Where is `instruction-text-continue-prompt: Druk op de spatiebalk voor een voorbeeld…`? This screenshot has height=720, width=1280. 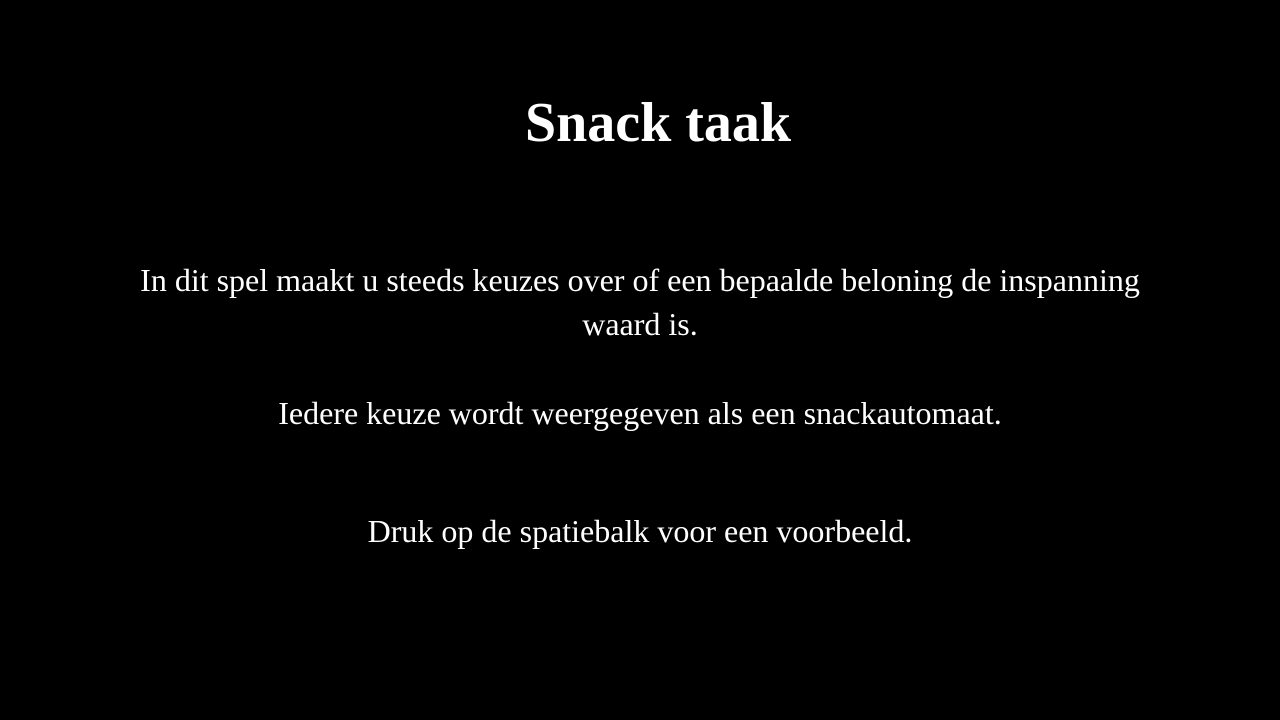 instruction-text-continue-prompt: Druk op de spatiebalk voor een voorbeeld… is located at coordinates (640, 531).